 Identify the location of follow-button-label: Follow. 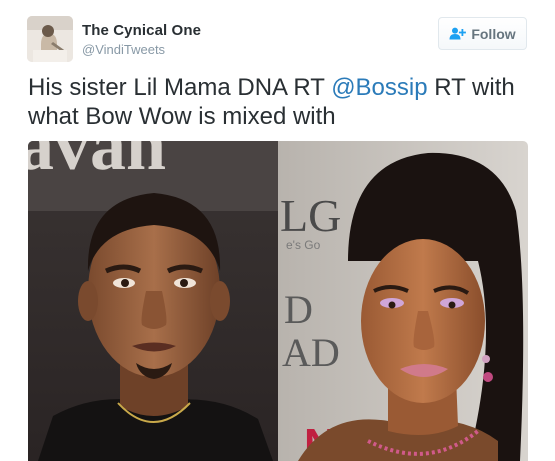
(493, 33).